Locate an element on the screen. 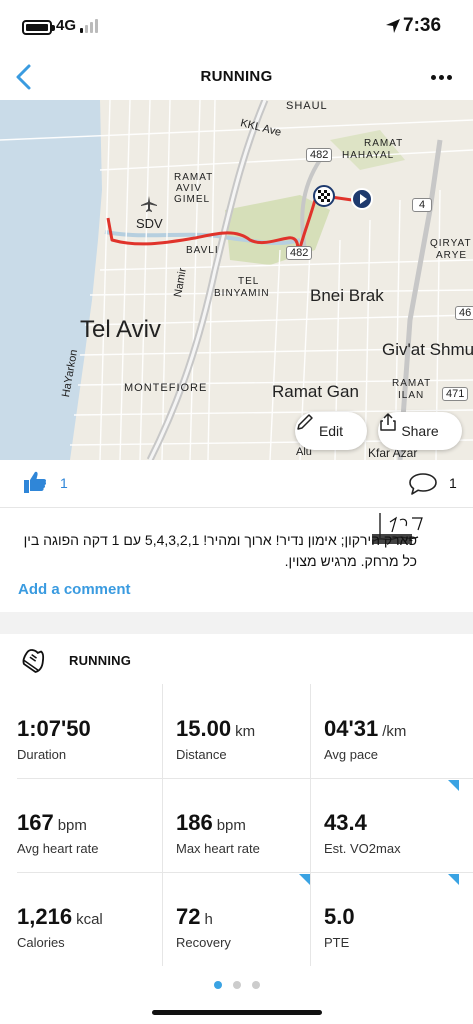  like-count: 1 is located at coordinates (64, 483).